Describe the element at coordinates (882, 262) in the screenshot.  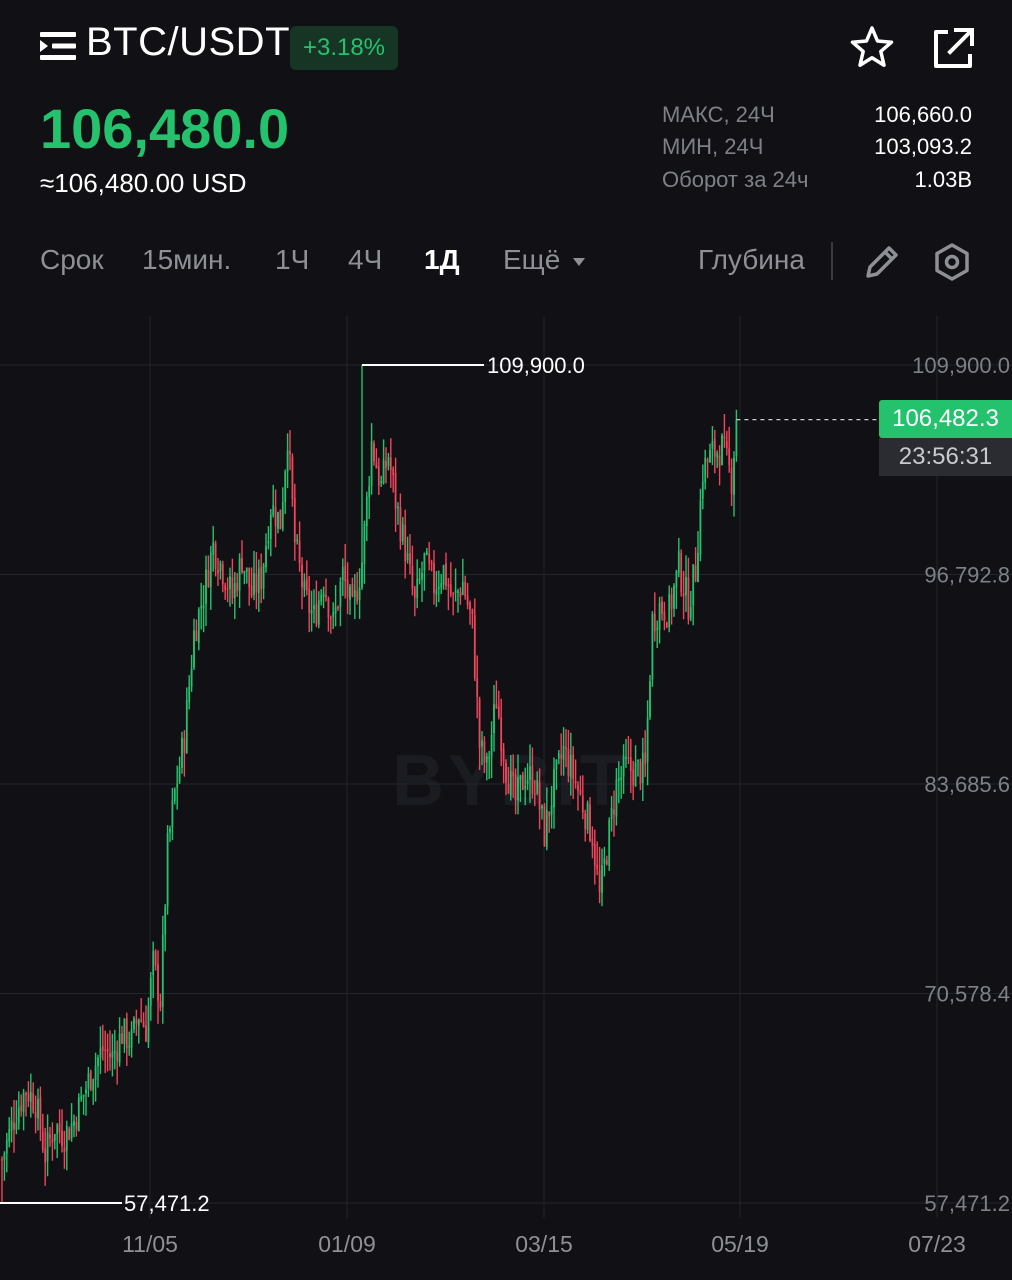
I see `pencil-icon` at that location.